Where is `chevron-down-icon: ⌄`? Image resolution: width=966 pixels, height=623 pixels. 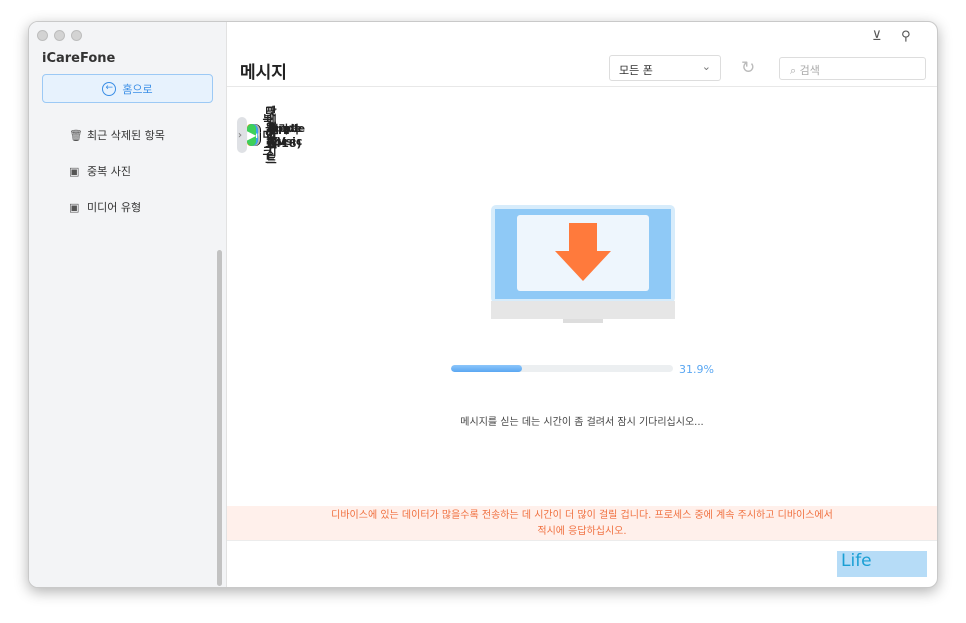 chevron-down-icon: ⌄ is located at coordinates (706, 66).